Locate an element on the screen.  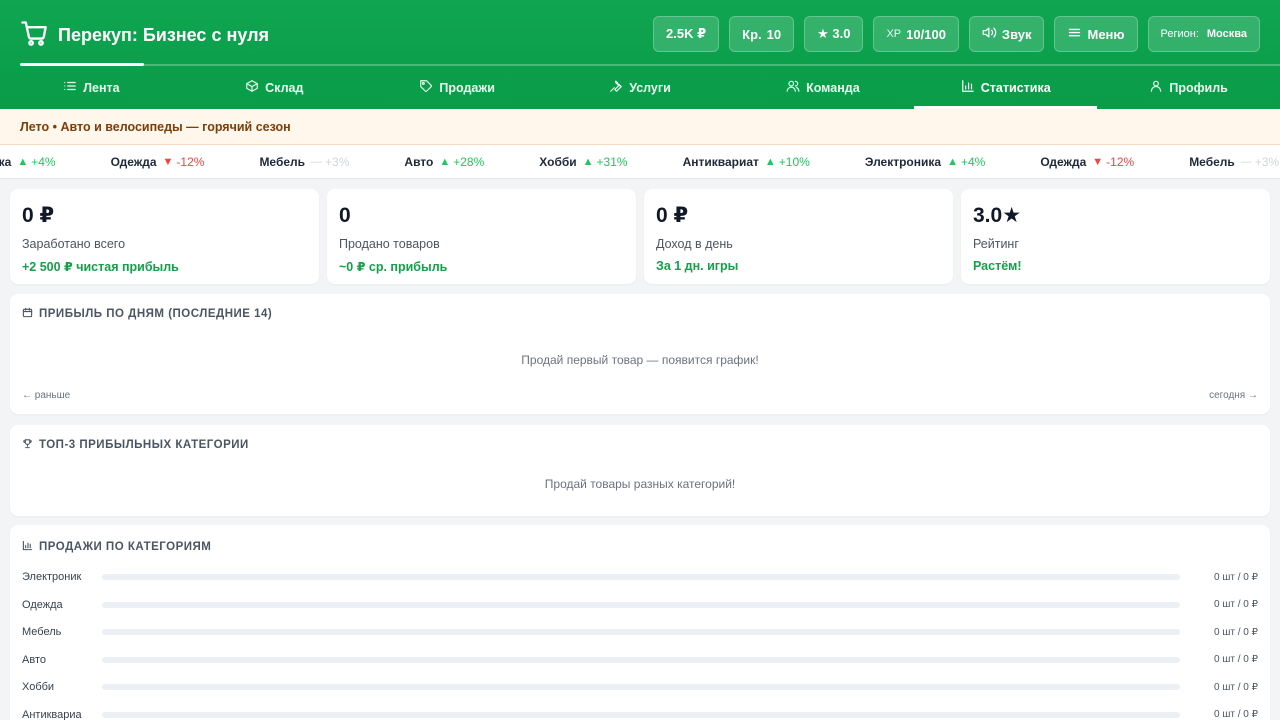
ticker-item: Хобби ▲ +31% is located at coordinates (583, 162).